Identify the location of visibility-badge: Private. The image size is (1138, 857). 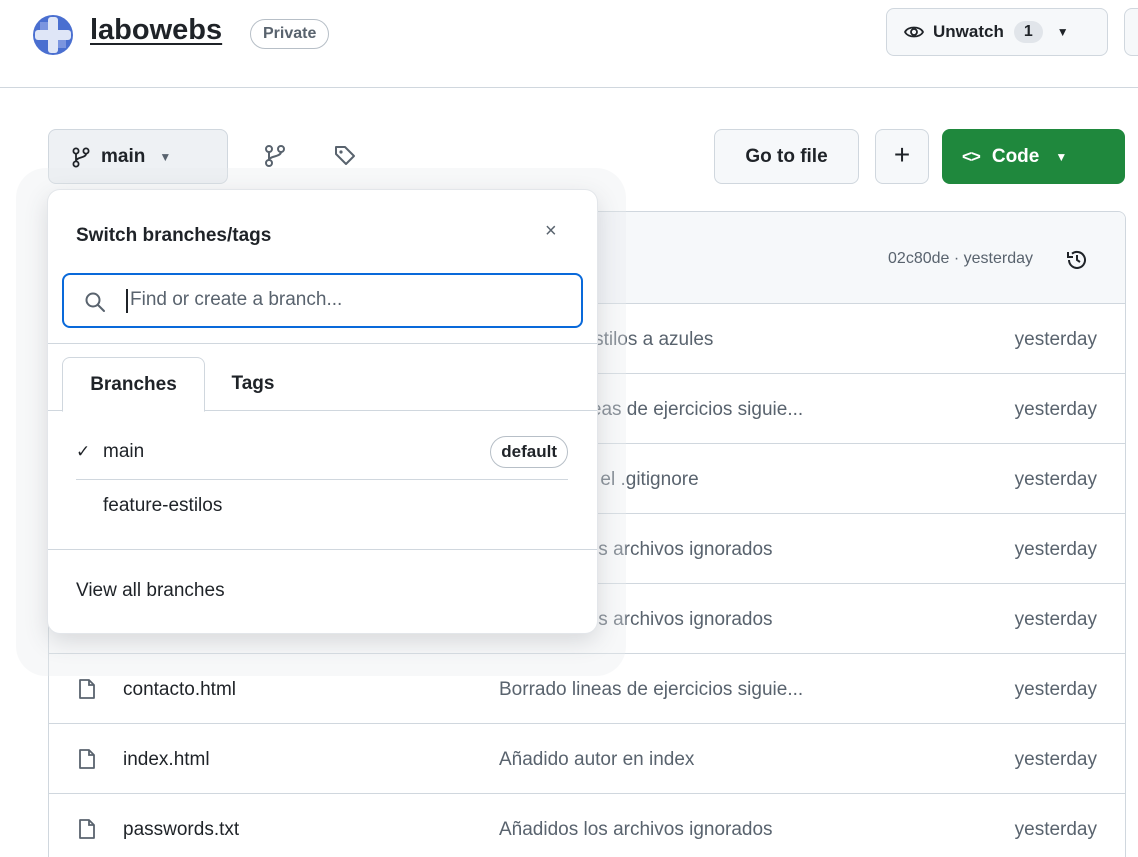
(290, 34).